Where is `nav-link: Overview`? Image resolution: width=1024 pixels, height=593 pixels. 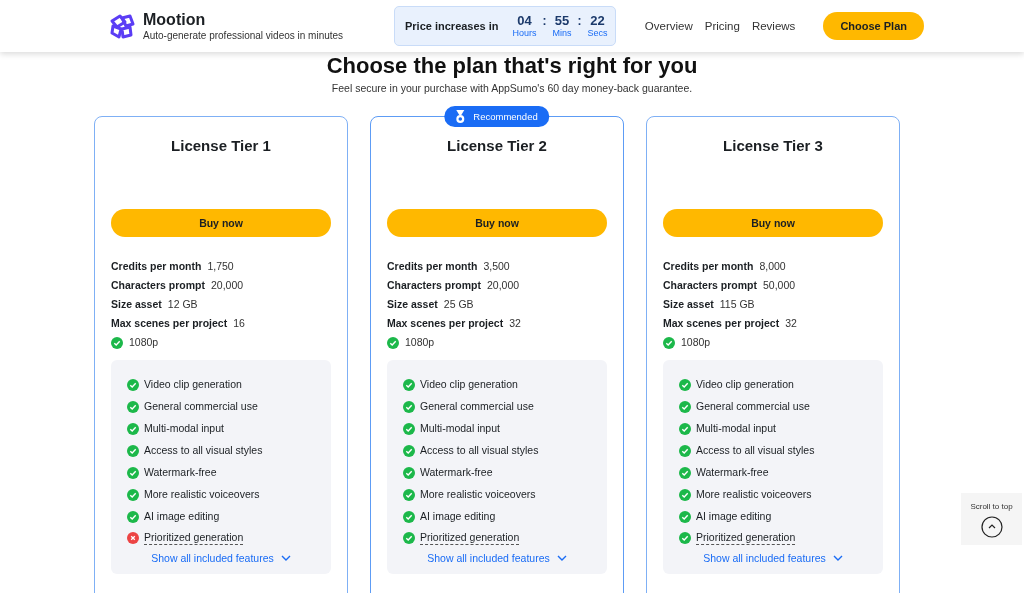 nav-link: Overview is located at coordinates (668, 26).